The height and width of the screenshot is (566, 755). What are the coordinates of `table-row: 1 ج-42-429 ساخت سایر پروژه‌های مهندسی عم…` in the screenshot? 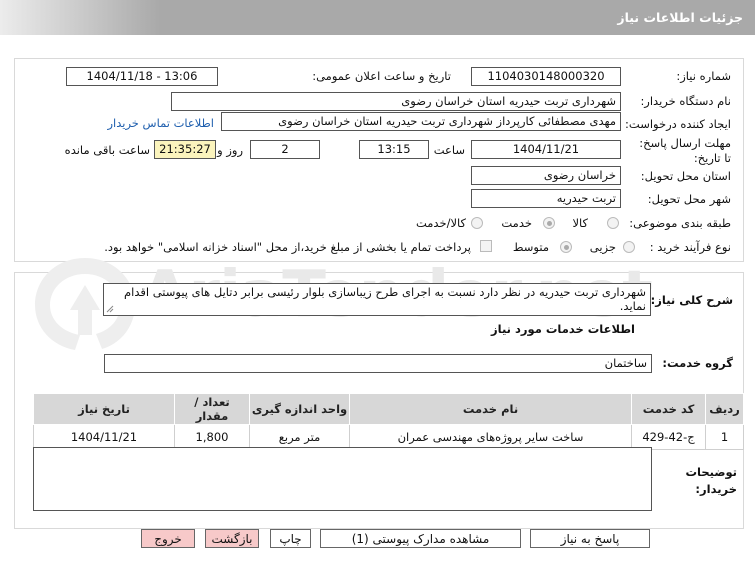 It's located at (388, 437).